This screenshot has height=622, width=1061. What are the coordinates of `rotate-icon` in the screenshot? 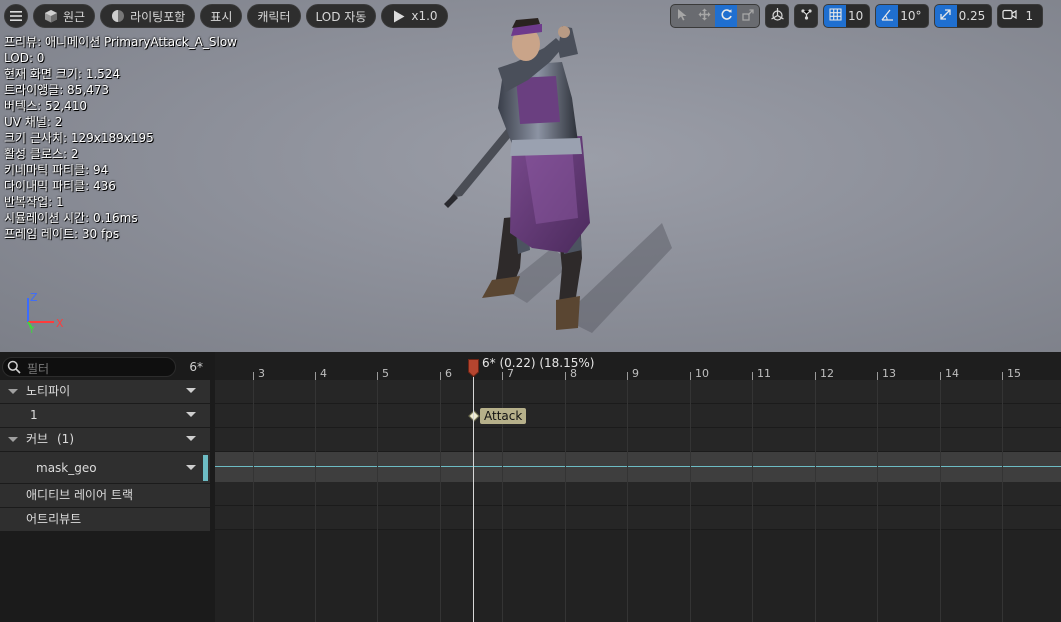 It's located at (726, 16).